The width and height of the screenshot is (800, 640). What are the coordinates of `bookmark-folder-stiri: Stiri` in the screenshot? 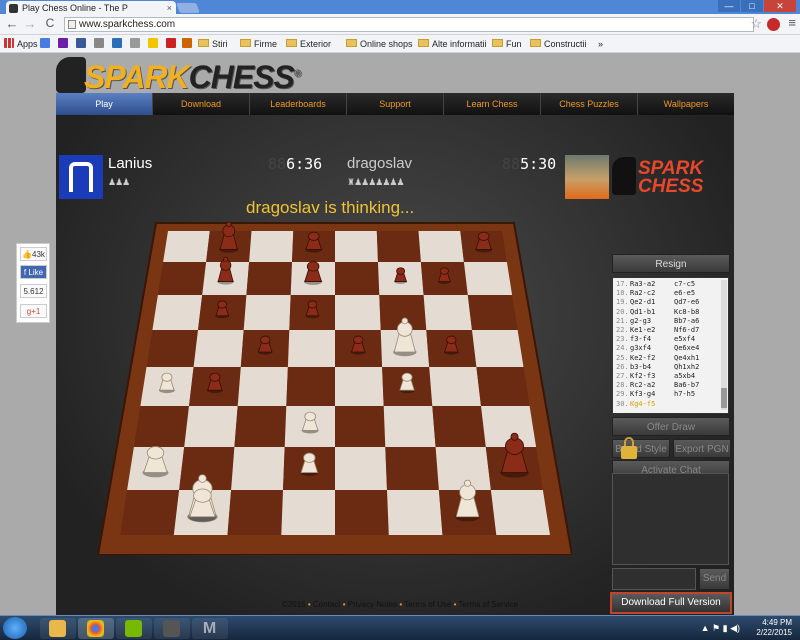 It's located at (213, 44).